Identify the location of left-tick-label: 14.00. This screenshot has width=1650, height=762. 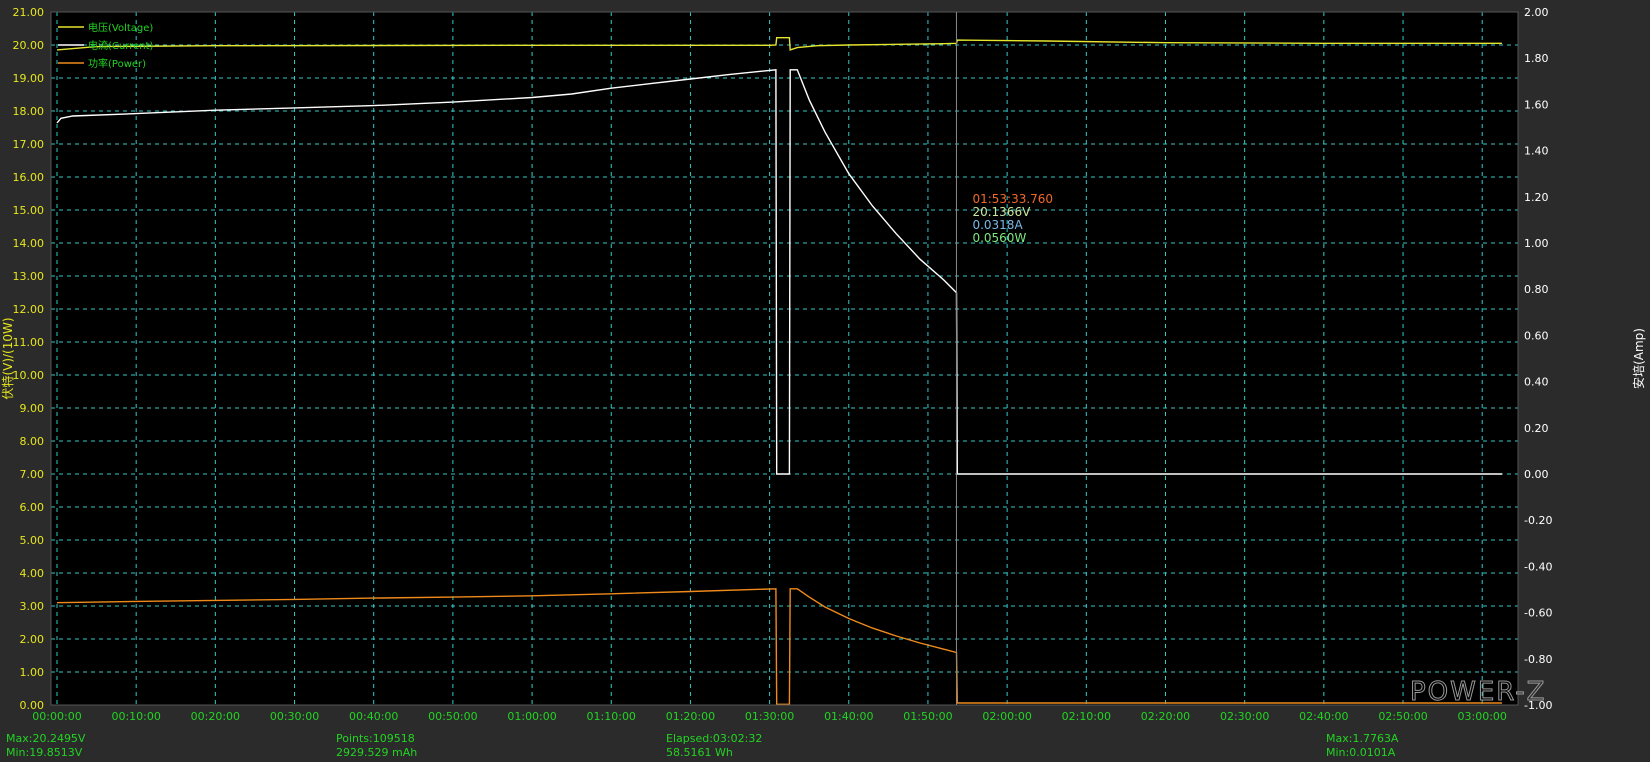
(29, 243).